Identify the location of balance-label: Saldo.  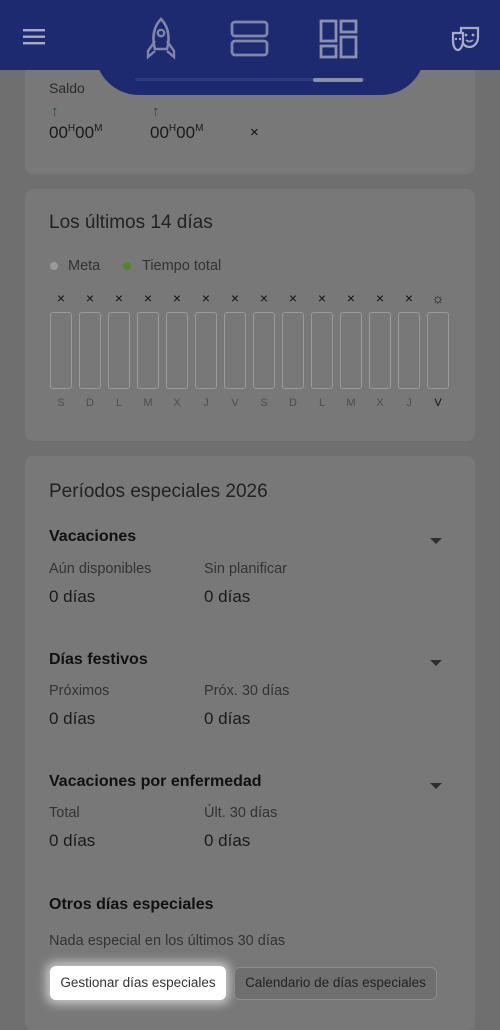
(67, 88).